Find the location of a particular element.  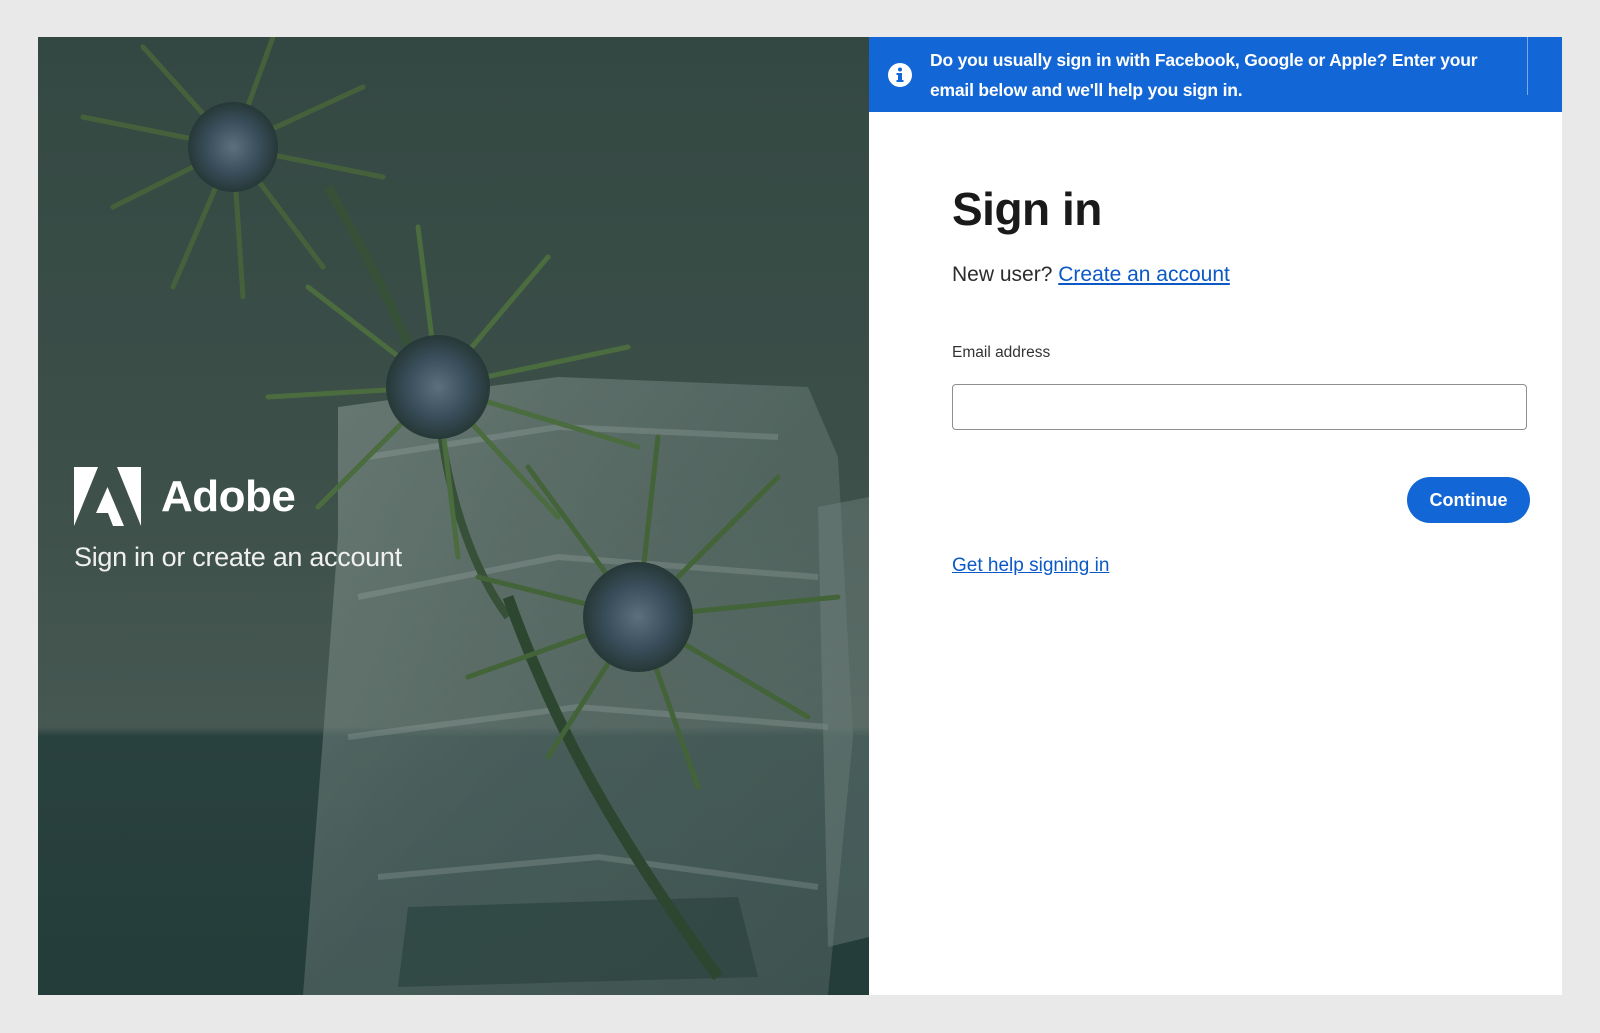

get-help-signing-in-link: Get help signing in is located at coordinates (1030, 566).